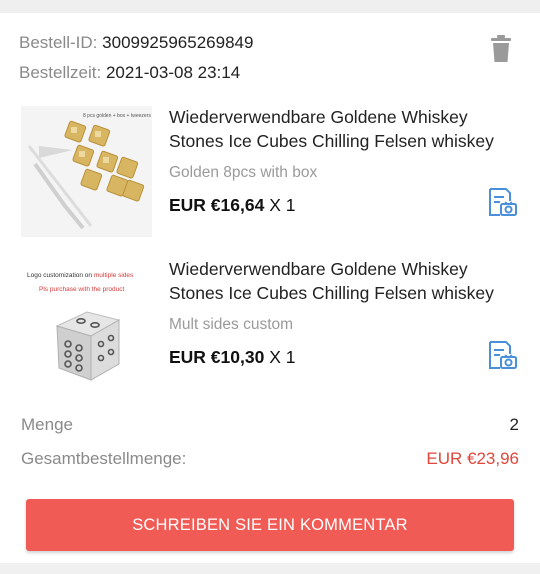 Image resolution: width=540 pixels, height=574 pixels. I want to click on svg-text:Logo customization on multiple: Logo customization on multiple sides, so click(80, 275).